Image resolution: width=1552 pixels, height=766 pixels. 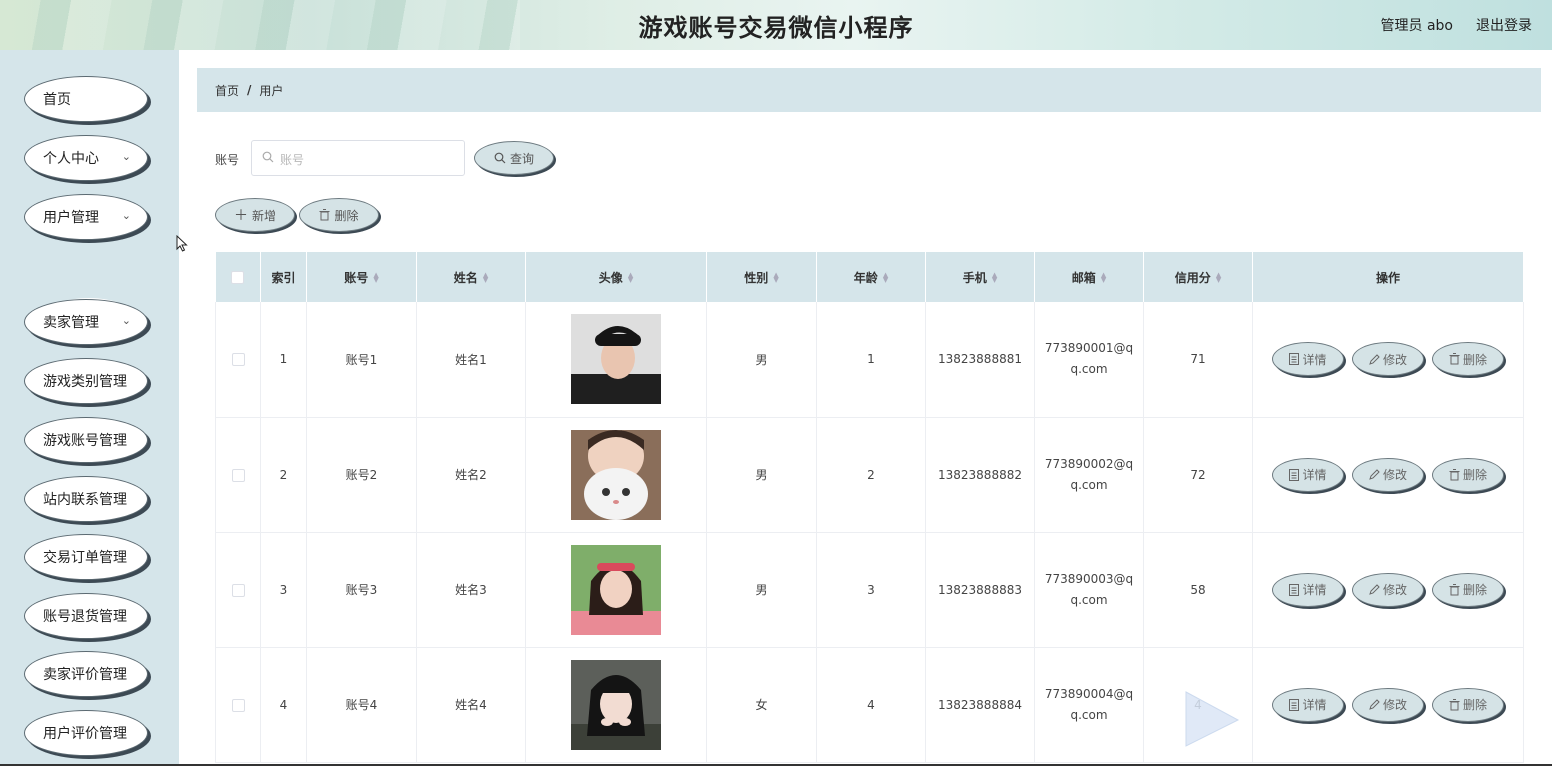 I want to click on cell-email: 773890002@qq.com, so click(x=1089, y=475).